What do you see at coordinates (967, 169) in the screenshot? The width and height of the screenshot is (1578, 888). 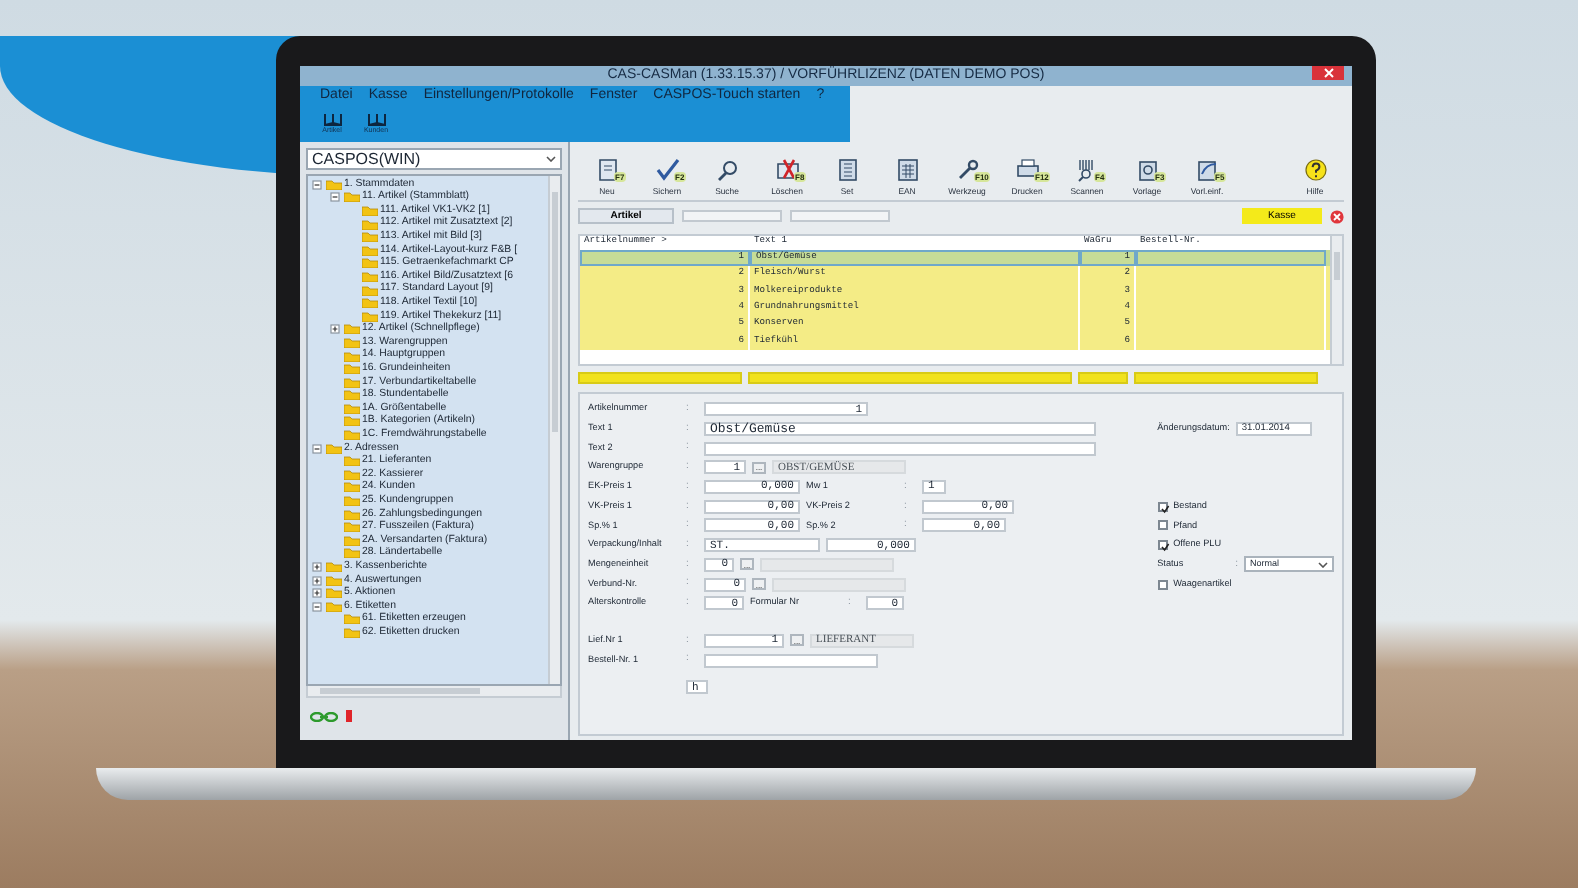 I see `wrench-icon` at bounding box center [967, 169].